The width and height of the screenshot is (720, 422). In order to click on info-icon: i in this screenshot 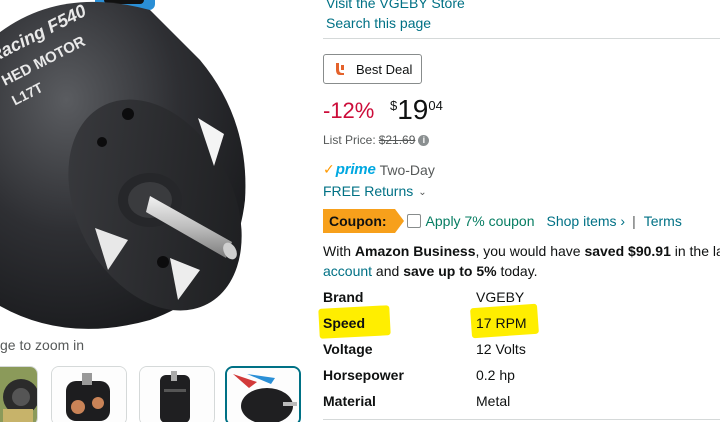, I will do `click(424, 140)`.